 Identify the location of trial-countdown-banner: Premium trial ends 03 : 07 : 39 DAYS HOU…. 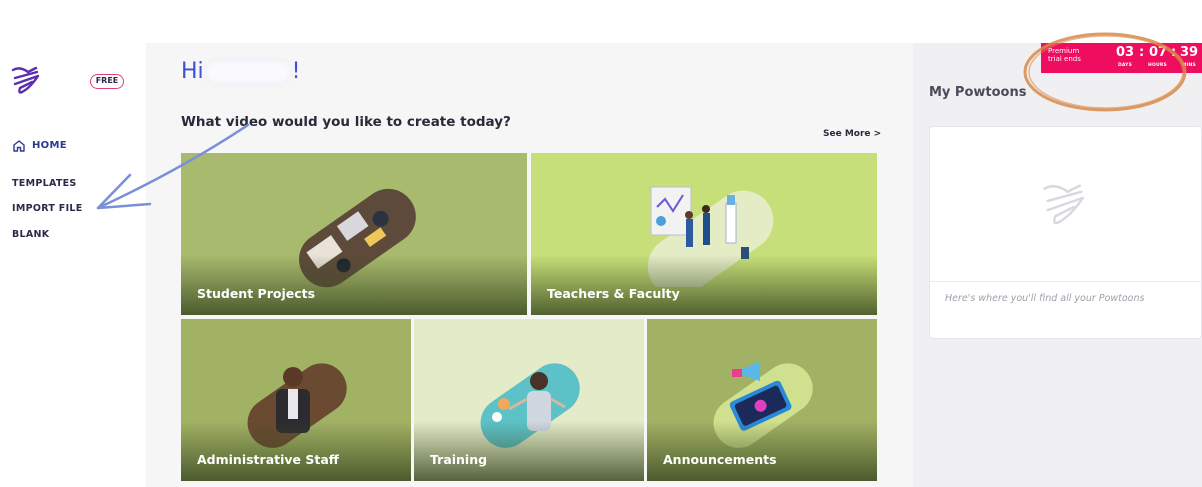
(1121, 58).